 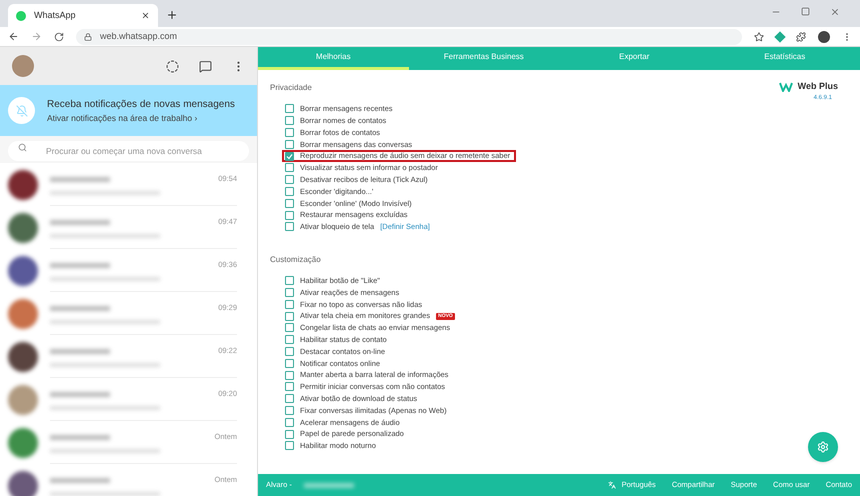 I want to click on forward-icon, so click(x=36, y=36).